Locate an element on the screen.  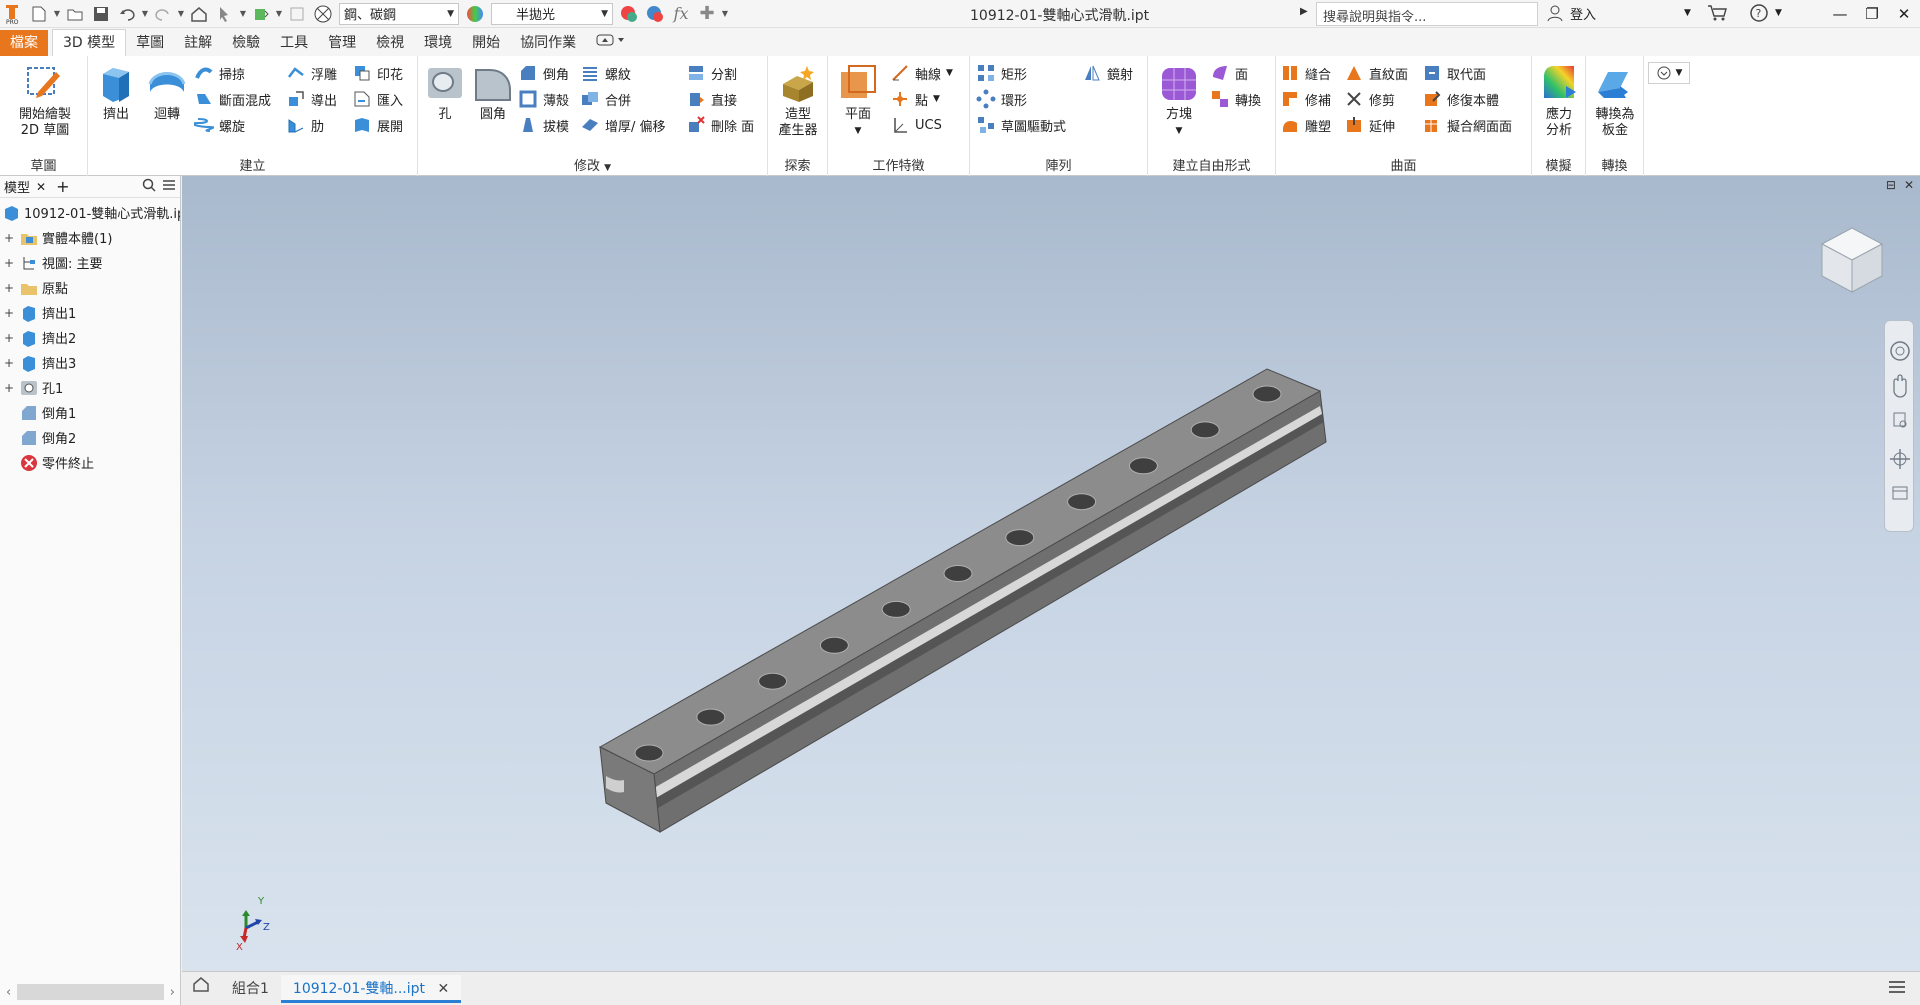
tab-get-started: 開始 is located at coordinates (486, 43).